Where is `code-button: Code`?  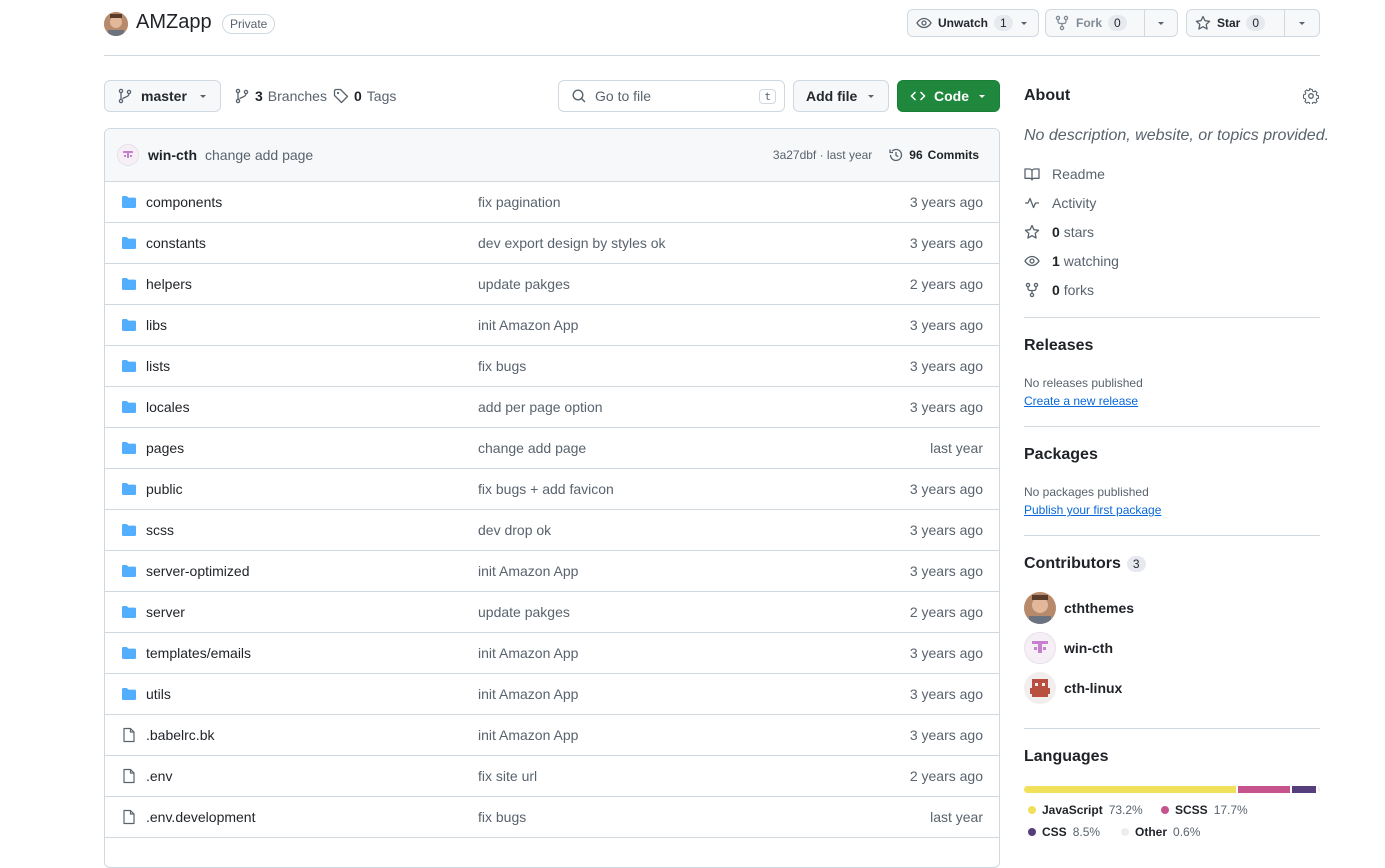 code-button: Code is located at coordinates (948, 96).